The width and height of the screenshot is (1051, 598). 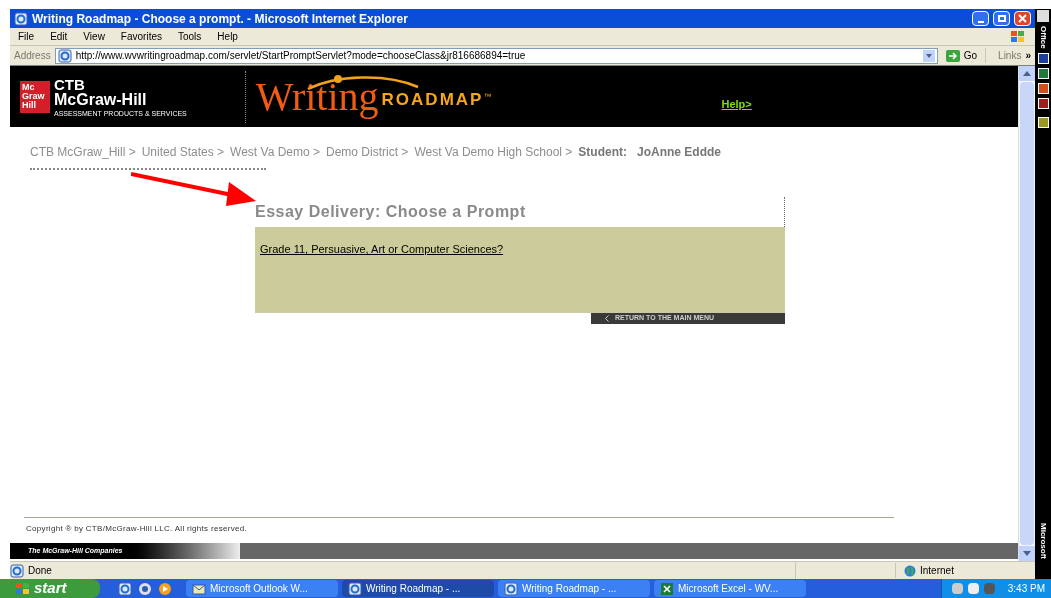 What do you see at coordinates (736, 104) in the screenshot?
I see `help-link: Help>` at bounding box center [736, 104].